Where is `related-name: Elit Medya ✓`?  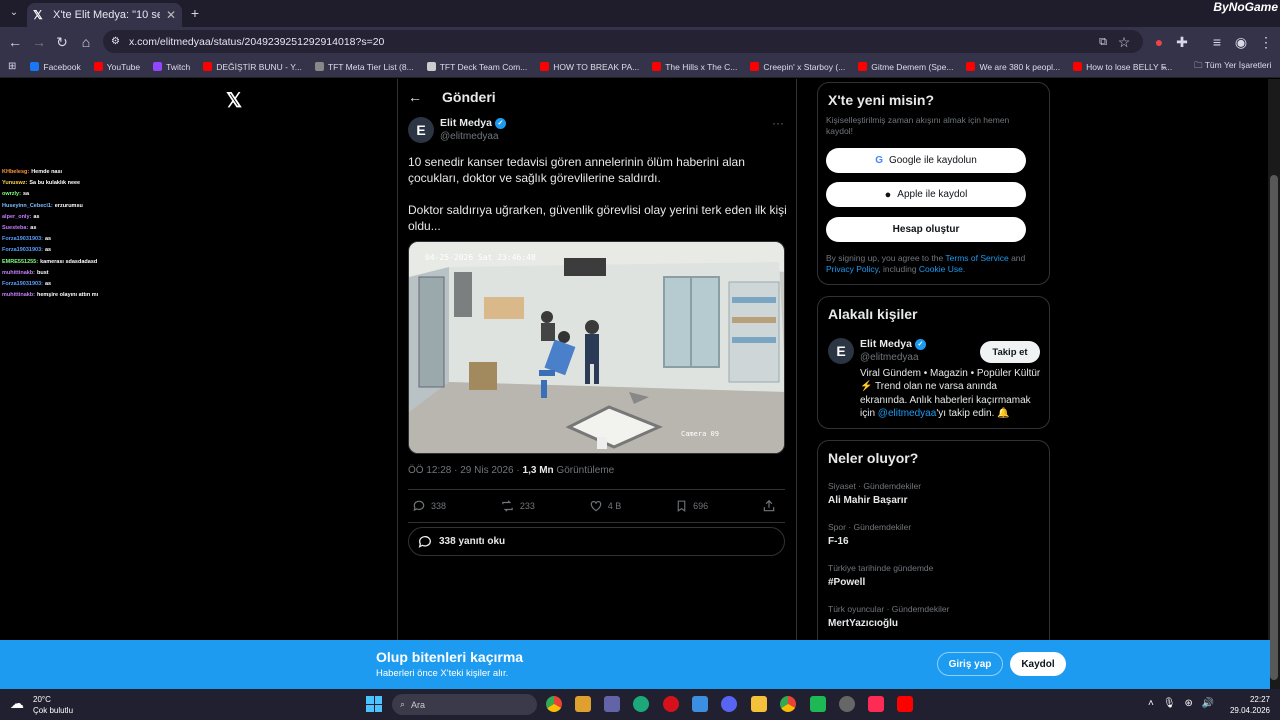 related-name: Elit Medya ✓ is located at coordinates (893, 344).